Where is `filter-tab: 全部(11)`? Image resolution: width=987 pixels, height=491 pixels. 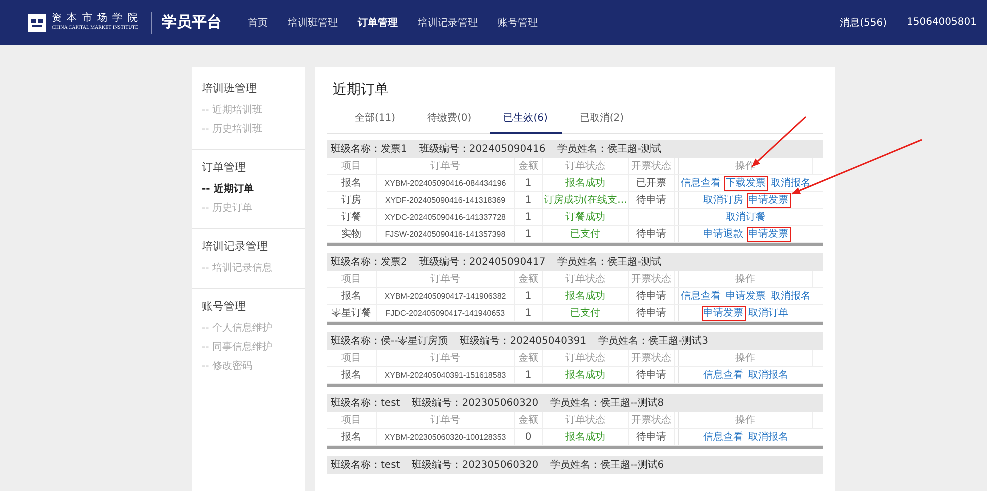 filter-tab: 全部(11) is located at coordinates (375, 120).